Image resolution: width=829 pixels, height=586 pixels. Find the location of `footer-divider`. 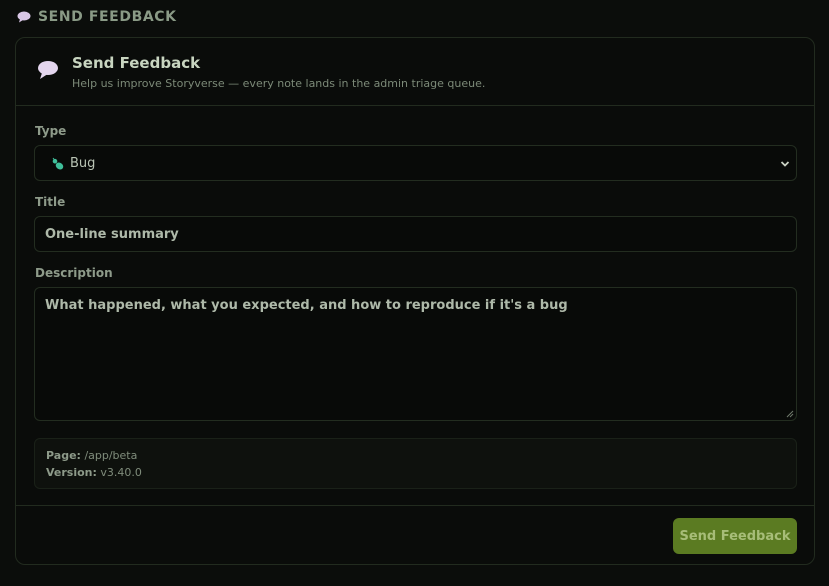

footer-divider is located at coordinates (415, 505).